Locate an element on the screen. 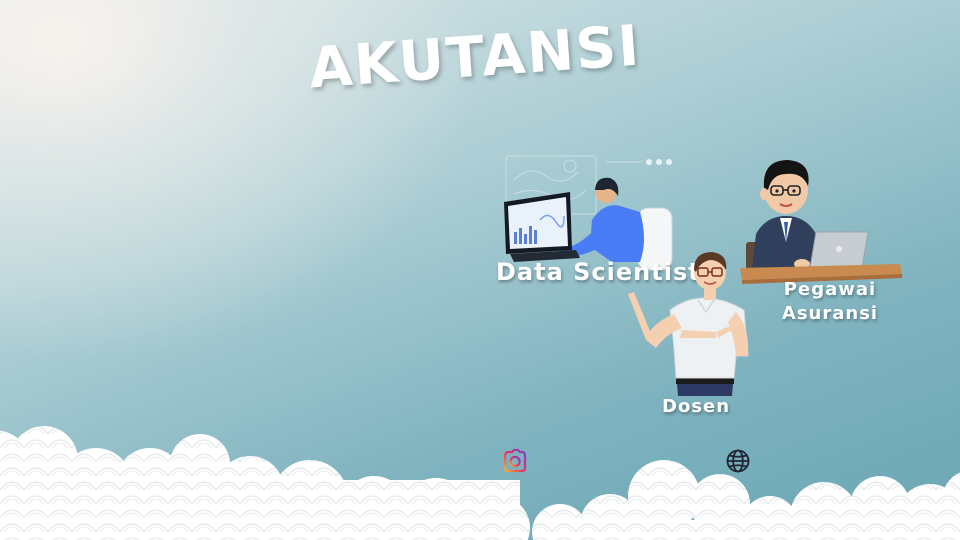  career-label-pegawai-asuransi: Pegawai Asuransi is located at coordinates (830, 302).